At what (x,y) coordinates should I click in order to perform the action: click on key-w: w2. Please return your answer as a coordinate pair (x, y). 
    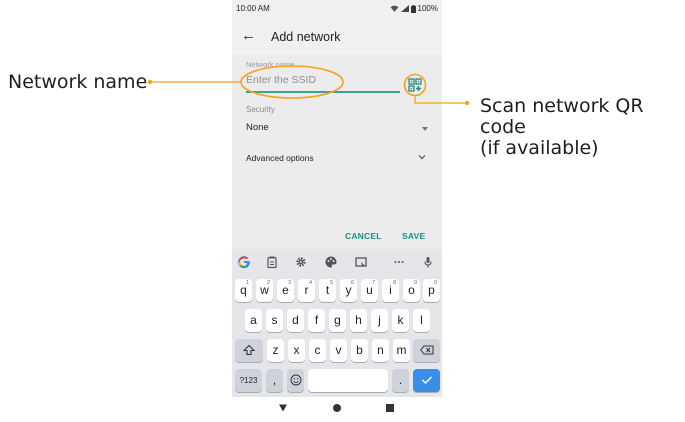
    Looking at the image, I should click on (264, 290).